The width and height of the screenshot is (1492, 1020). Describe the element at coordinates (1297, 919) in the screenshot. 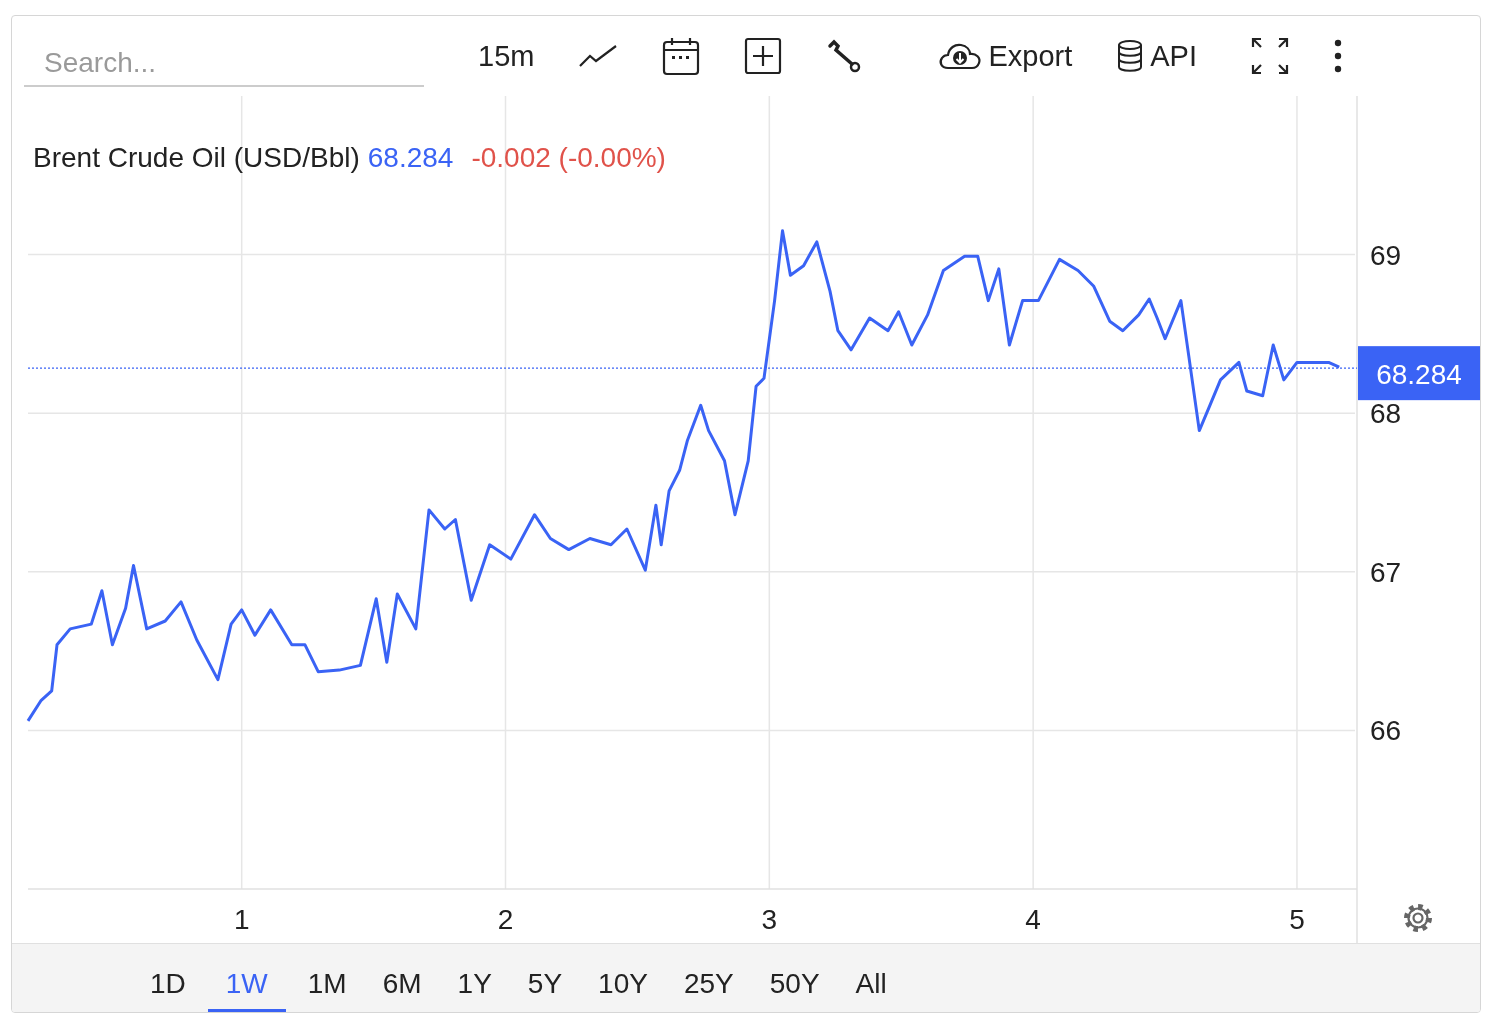

I see `x-axis-label: 5` at that location.